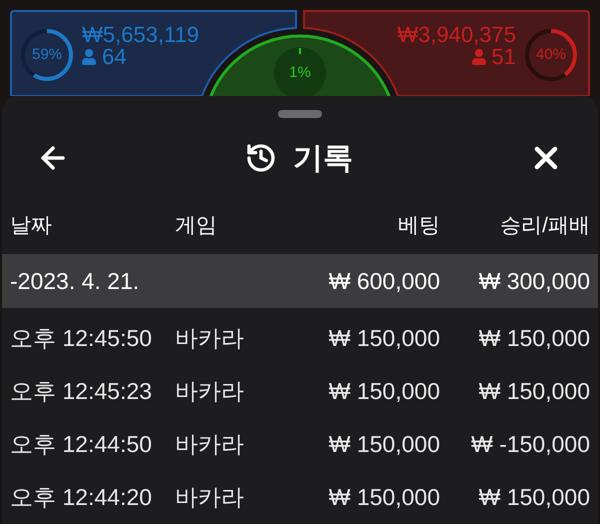  I want to click on bet-amount: ₩3,940,375, so click(456, 35).